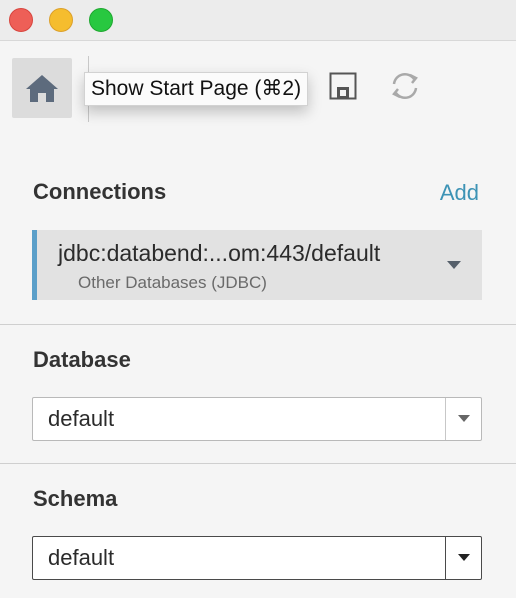 The height and width of the screenshot is (598, 516). Describe the element at coordinates (219, 253) in the screenshot. I see `connection-name: jdbc:databend:...om:443/default` at that location.